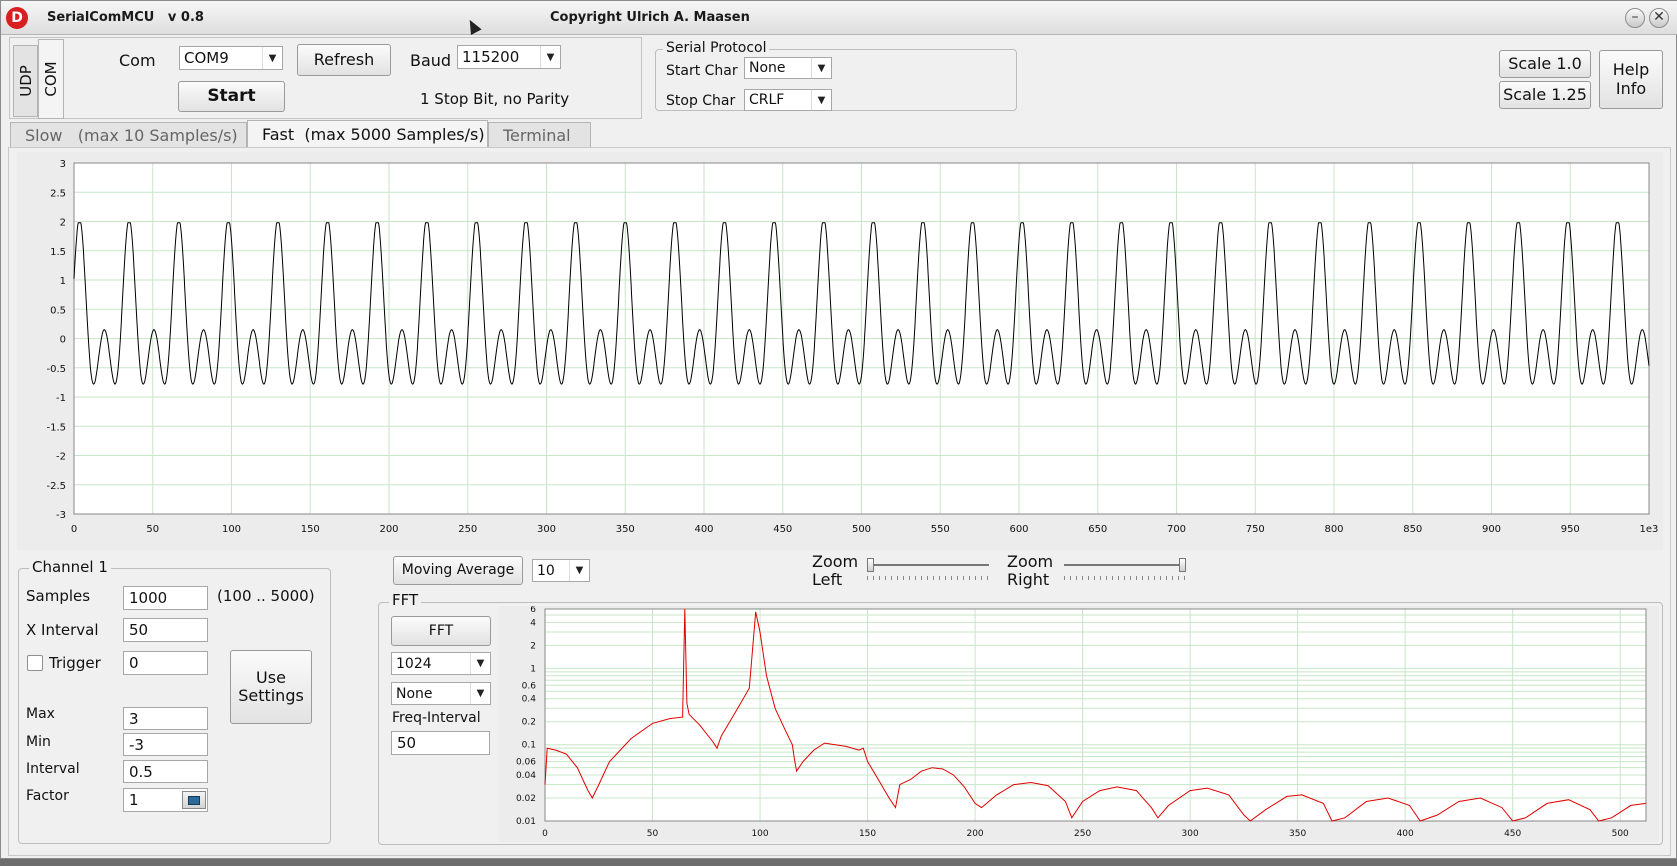 The width and height of the screenshot is (1677, 866). Describe the element at coordinates (344, 60) in the screenshot. I see `refresh-button: Refresh` at that location.